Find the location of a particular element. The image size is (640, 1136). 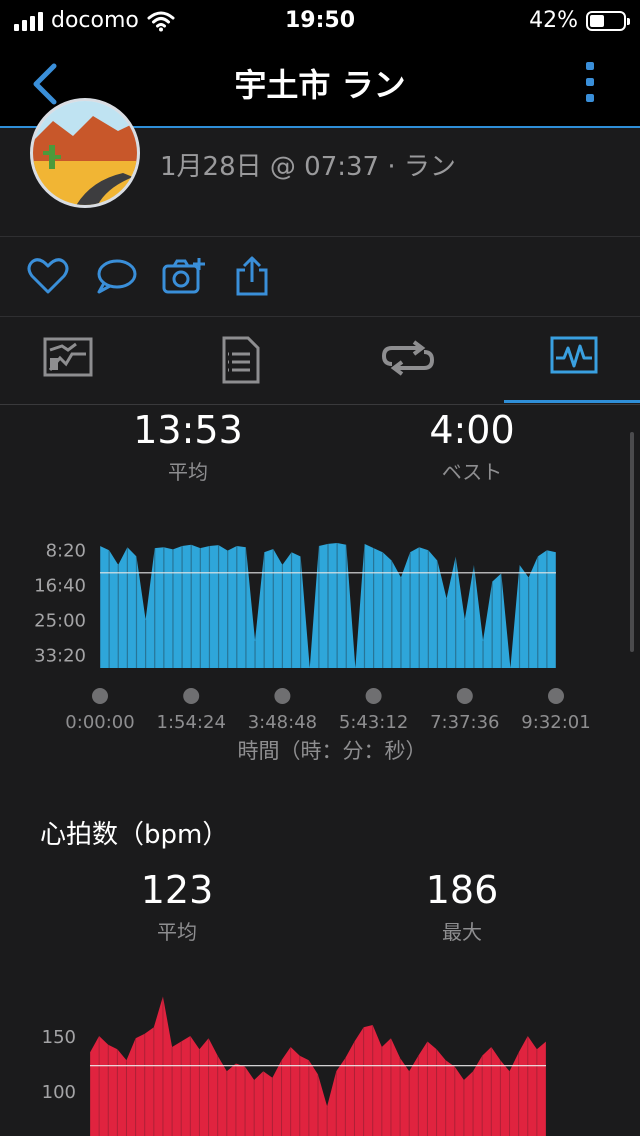

pace-average-value: 13:53 is located at coordinates (188, 430).